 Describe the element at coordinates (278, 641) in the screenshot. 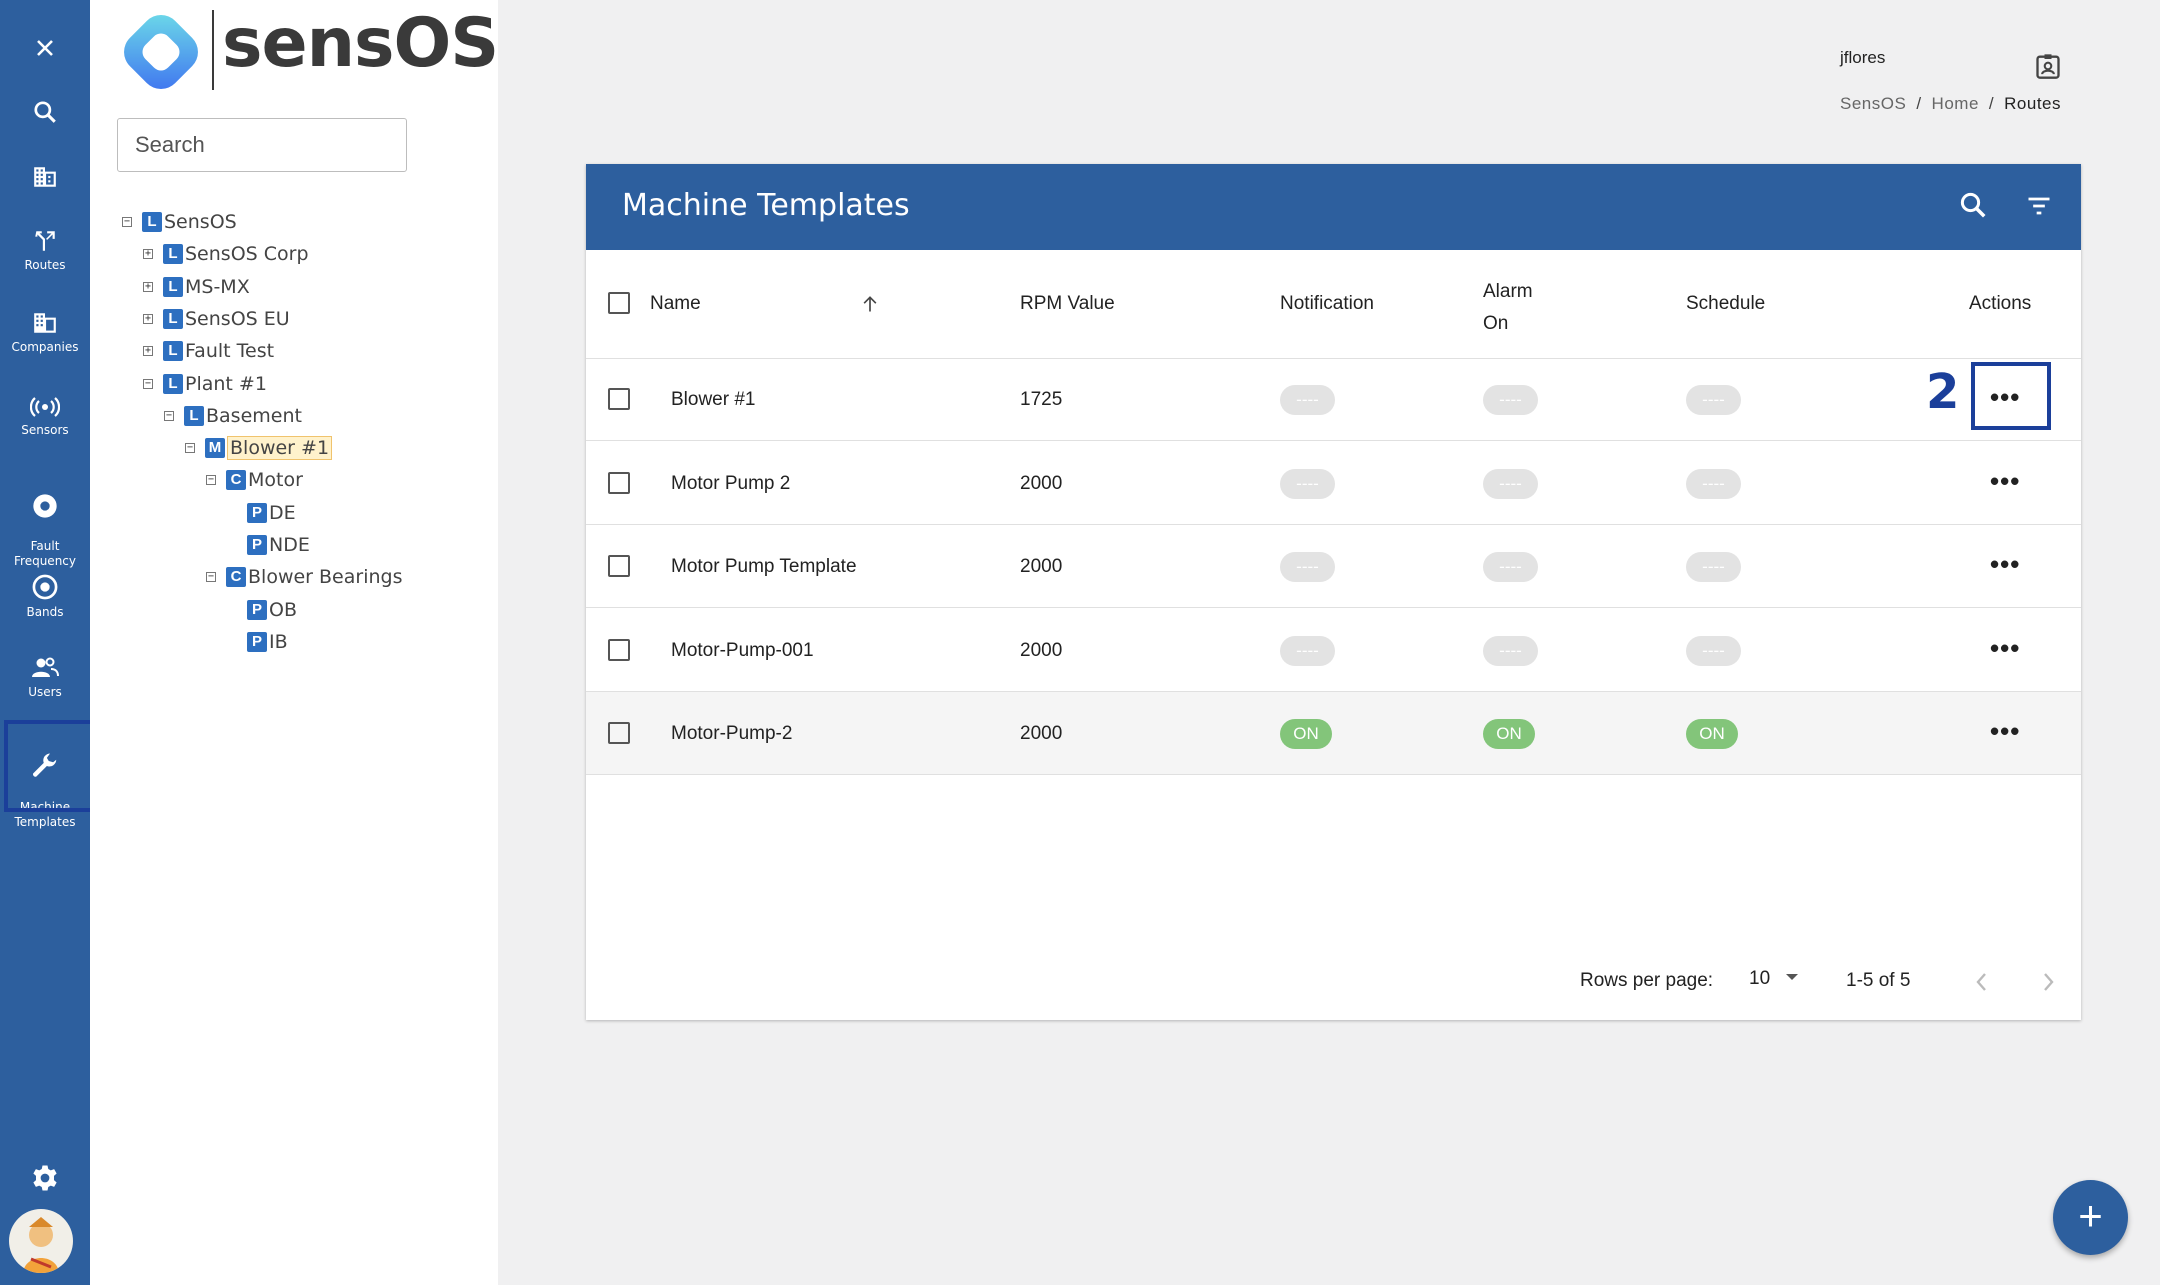

I see `tree-node-label: IB` at that location.